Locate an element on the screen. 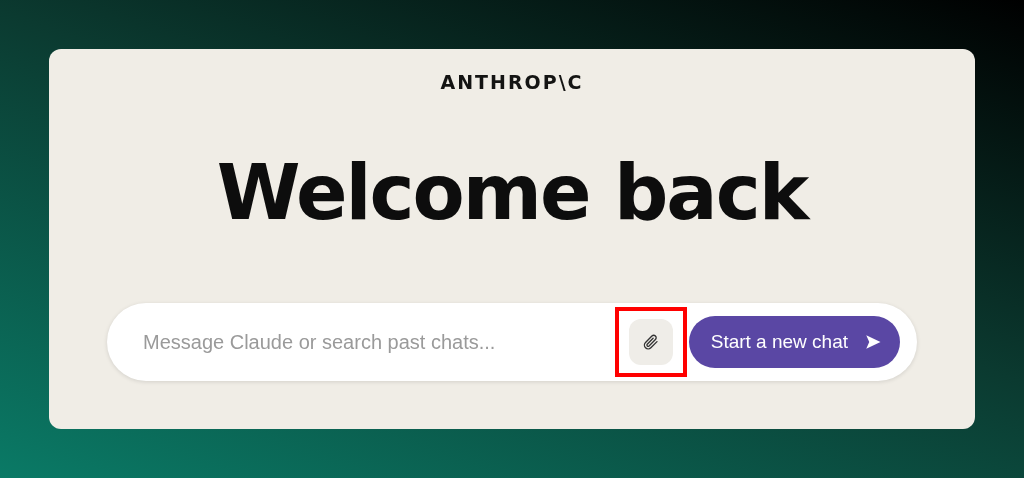  paperclip-icon is located at coordinates (650, 342).